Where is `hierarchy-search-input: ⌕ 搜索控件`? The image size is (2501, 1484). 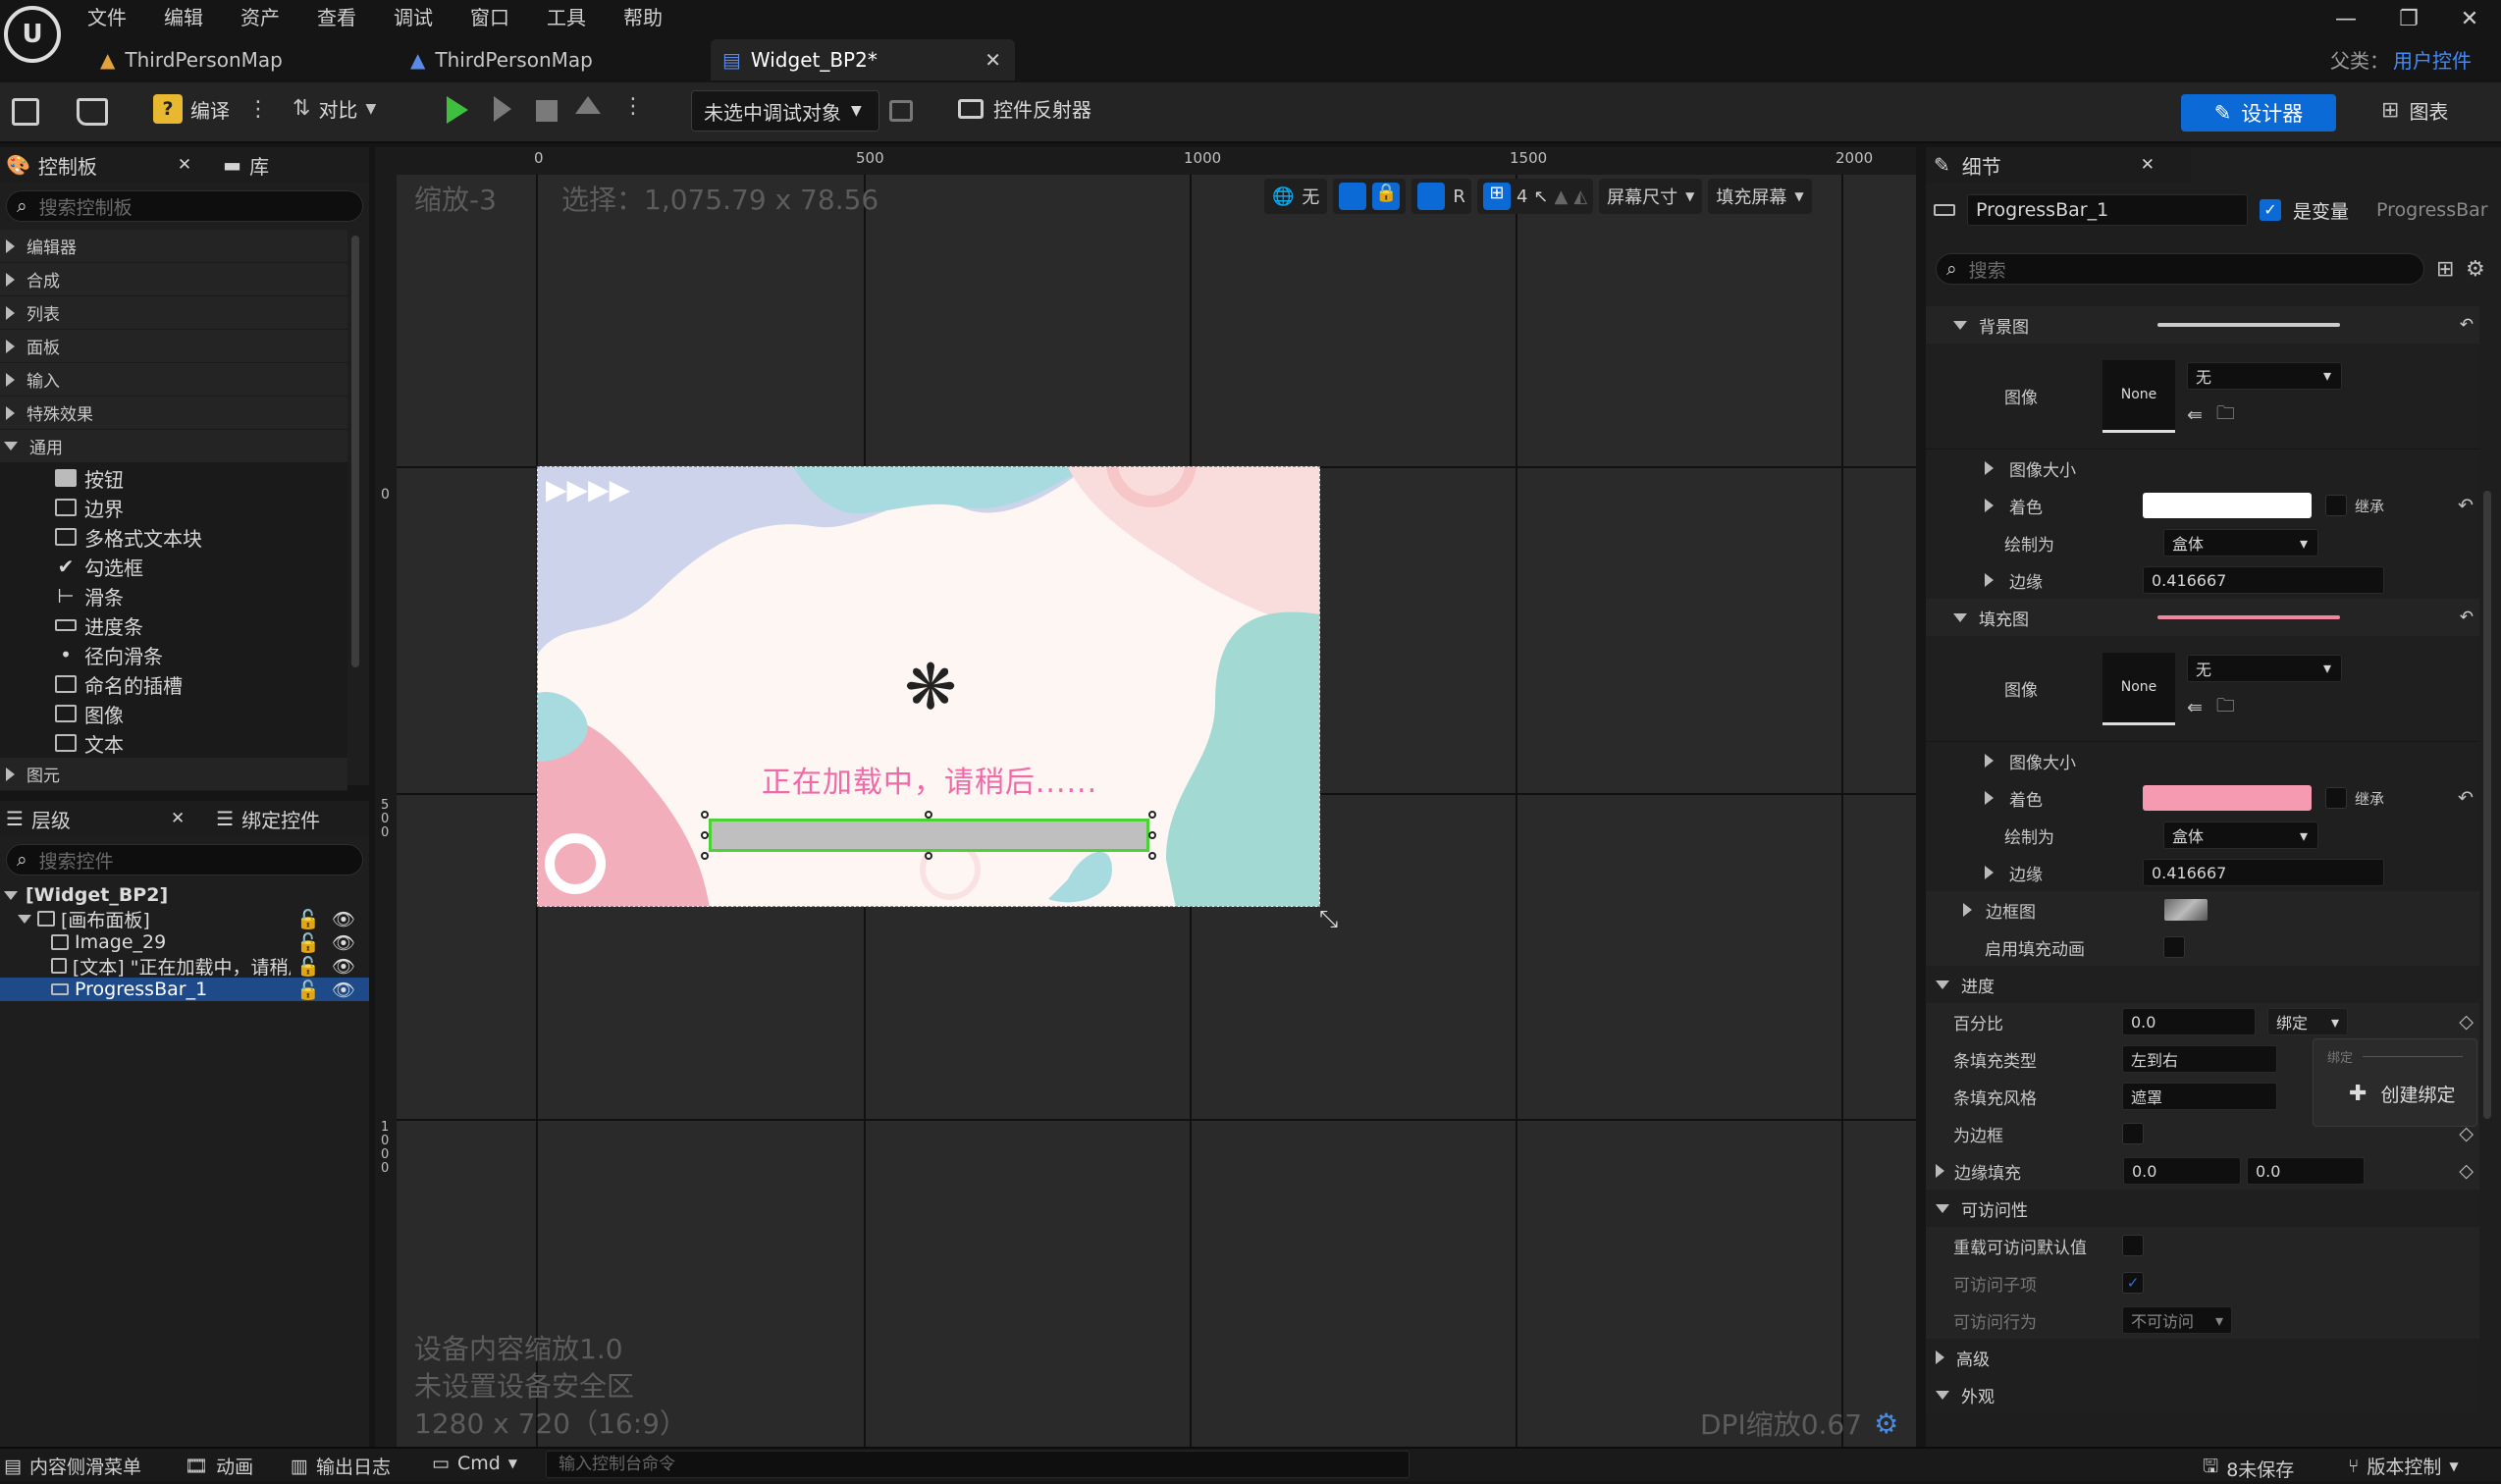 hierarchy-search-input: ⌕ 搜索控件 is located at coordinates (185, 859).